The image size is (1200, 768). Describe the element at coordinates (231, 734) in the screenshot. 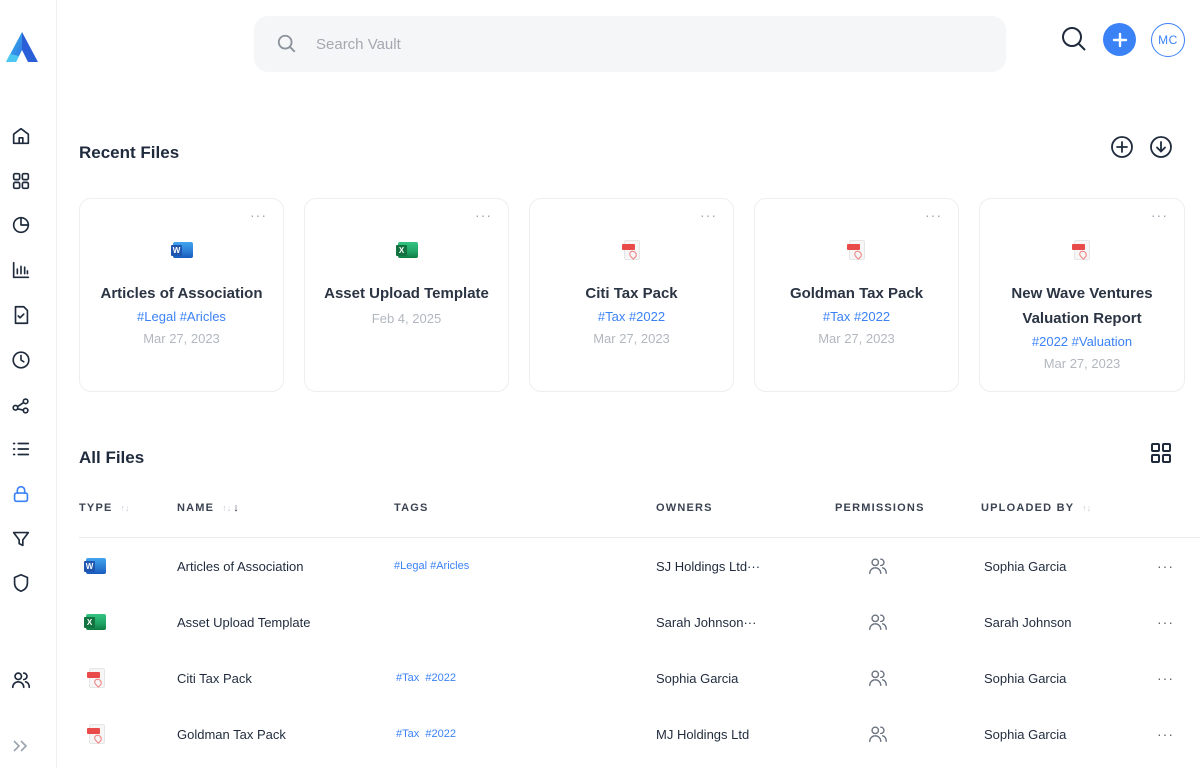

I see `file-name: Goldman Tax Pack` at that location.